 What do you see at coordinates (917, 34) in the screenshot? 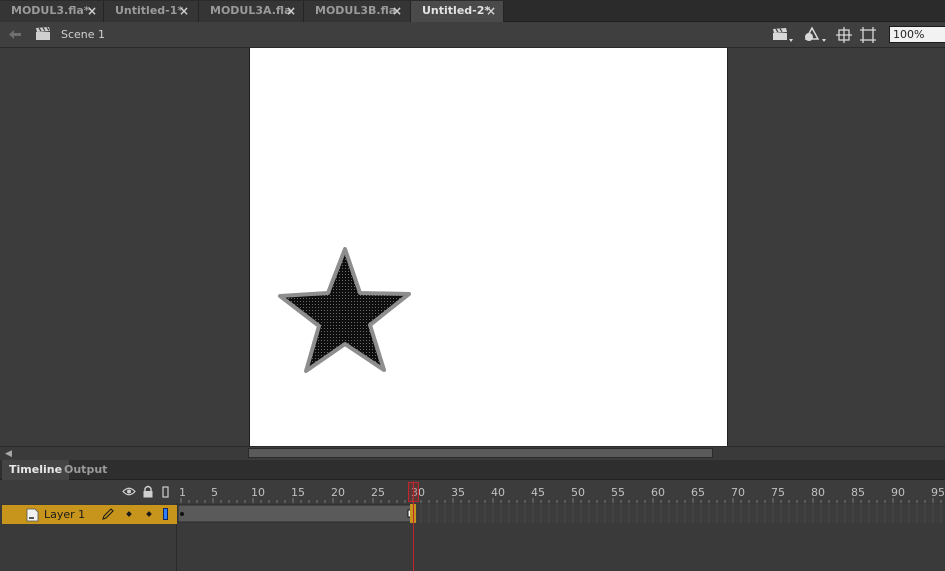
I see `zoom-field` at bounding box center [917, 34].